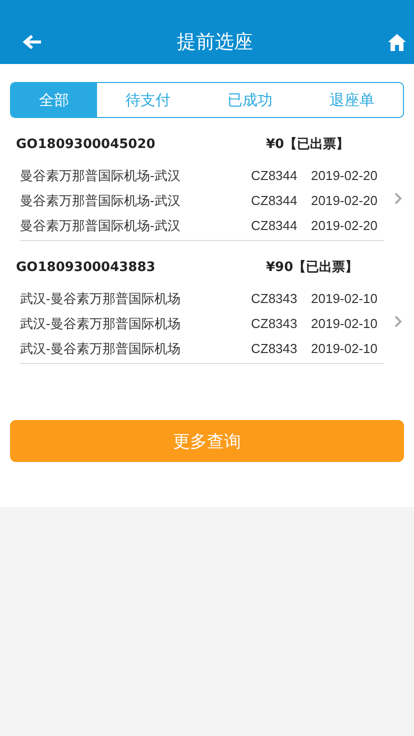 This screenshot has width=414, height=736. What do you see at coordinates (86, 267) in the screenshot?
I see `order-number: GO1809300043883` at bounding box center [86, 267].